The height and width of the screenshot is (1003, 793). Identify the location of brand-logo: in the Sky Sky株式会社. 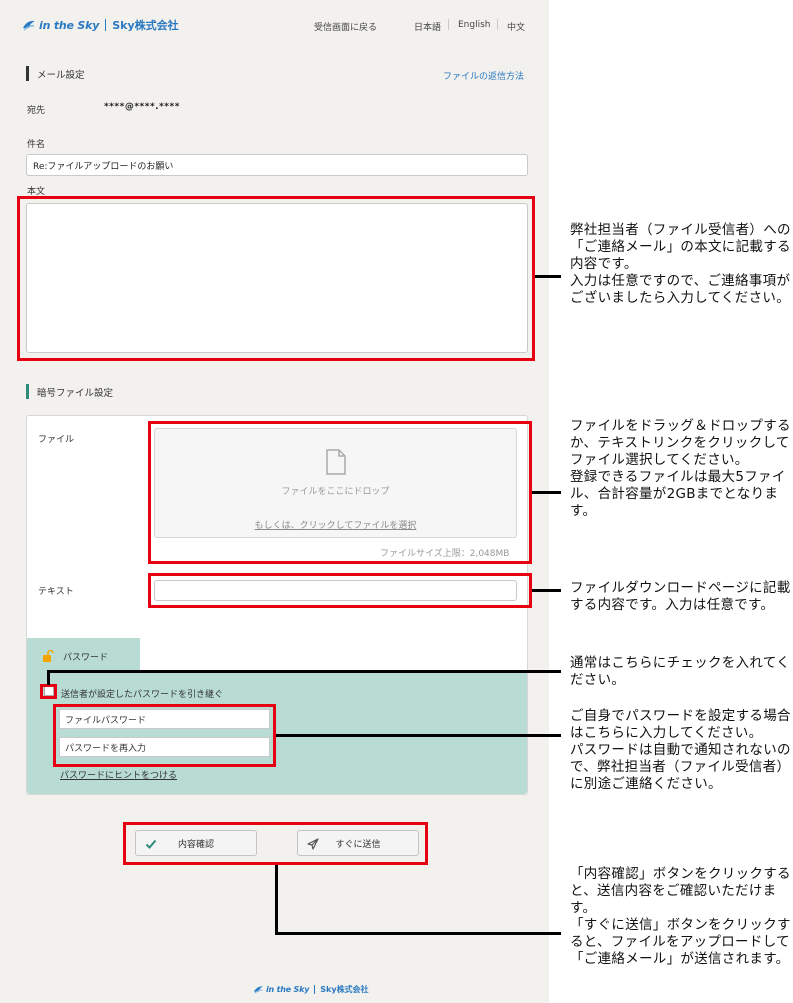
(100, 25).